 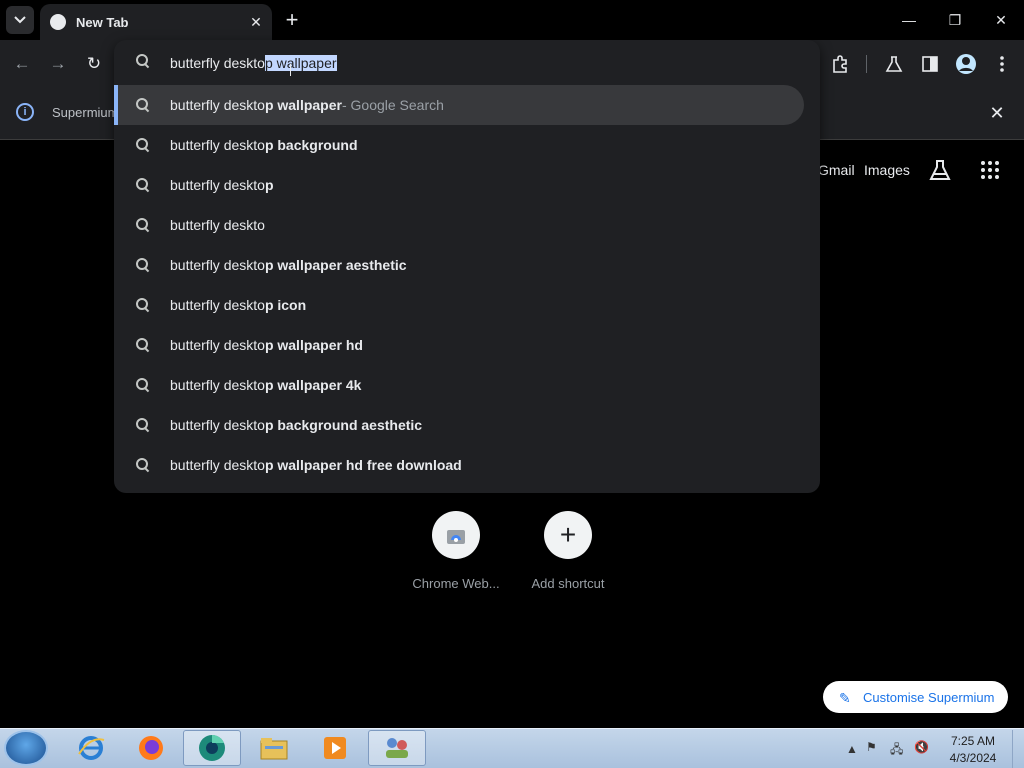 I want to click on shortcut-label: Add shortcut, so click(x=568, y=583).